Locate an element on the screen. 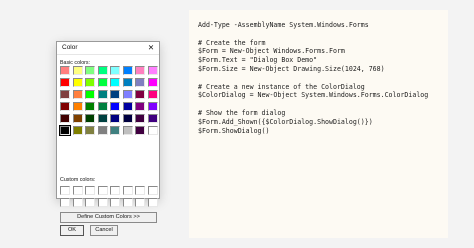 This screenshot has height=248, width=474. code-line: # Create the form is located at coordinates (232, 42).